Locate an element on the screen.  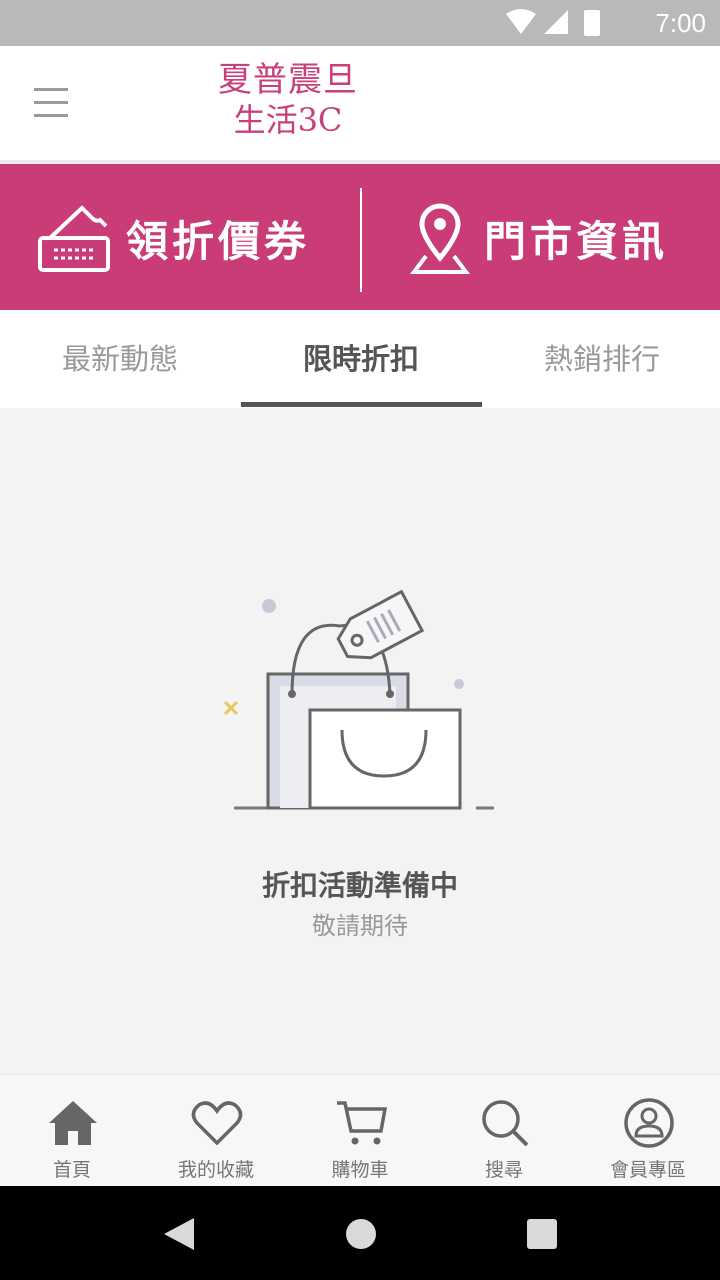
status-bar: 7:00 is located at coordinates (360, 23).